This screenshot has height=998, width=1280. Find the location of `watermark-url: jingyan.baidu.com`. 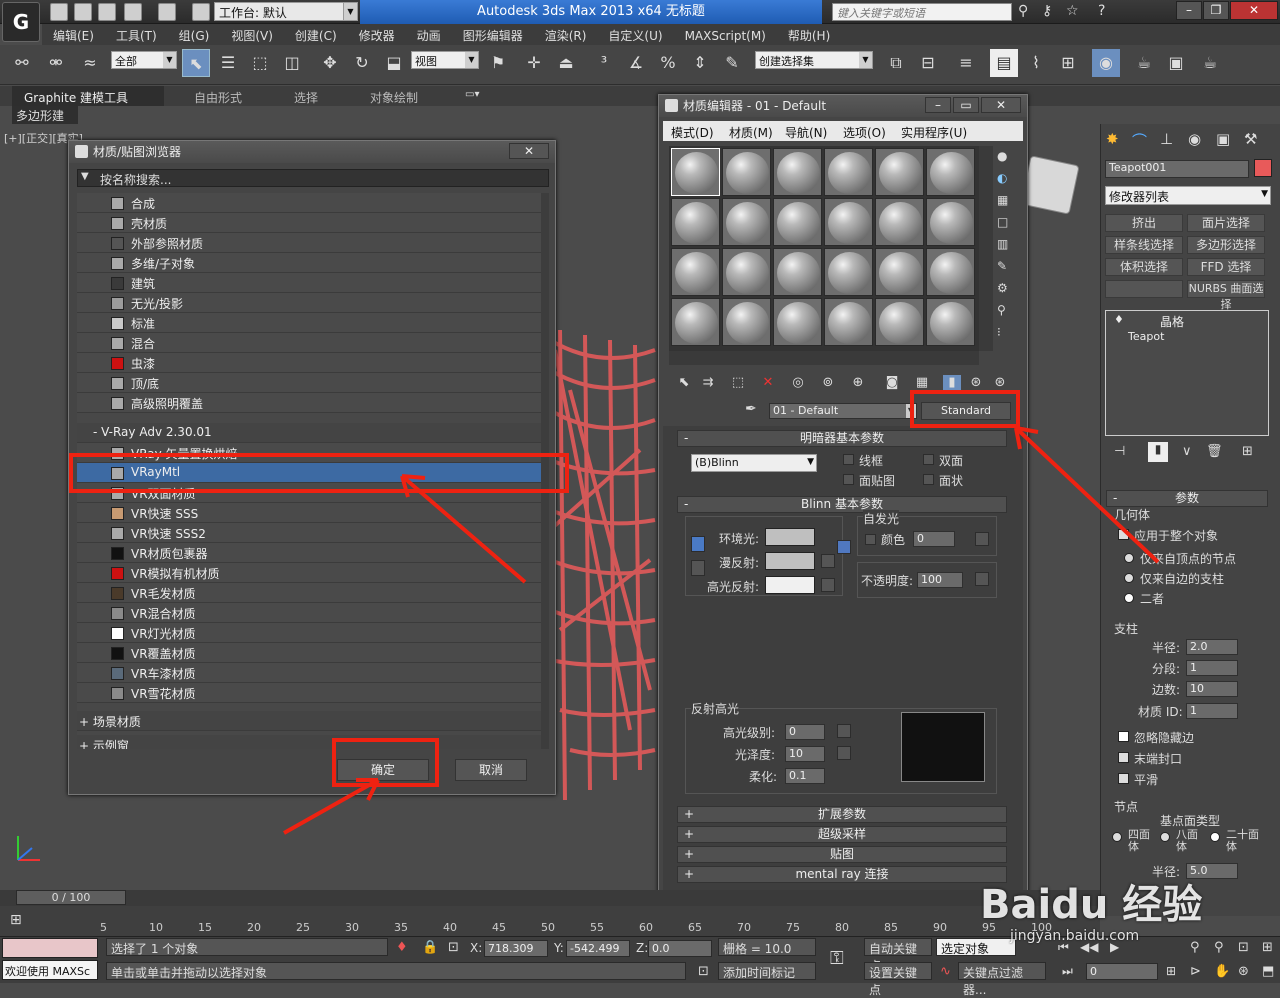

watermark-url: jingyan.baidu.com is located at coordinates (1075, 936).